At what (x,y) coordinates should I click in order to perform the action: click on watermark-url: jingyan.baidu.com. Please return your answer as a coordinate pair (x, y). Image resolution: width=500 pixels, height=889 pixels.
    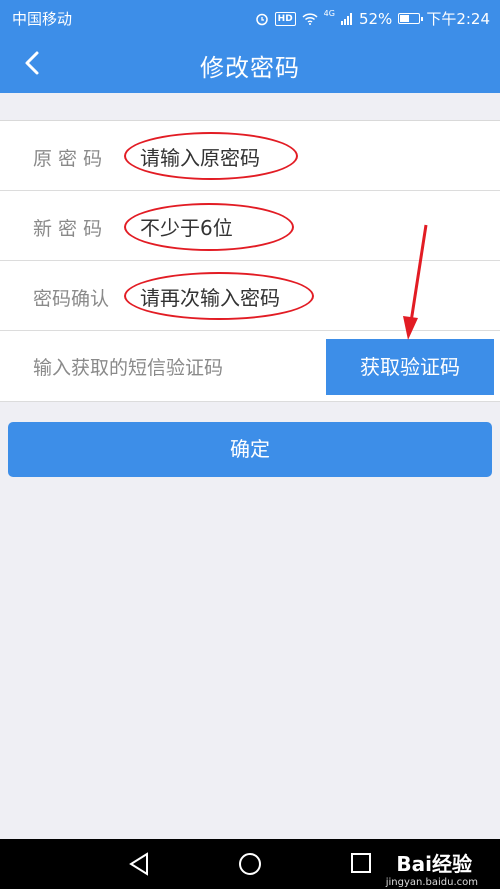
    Looking at the image, I should click on (431, 882).